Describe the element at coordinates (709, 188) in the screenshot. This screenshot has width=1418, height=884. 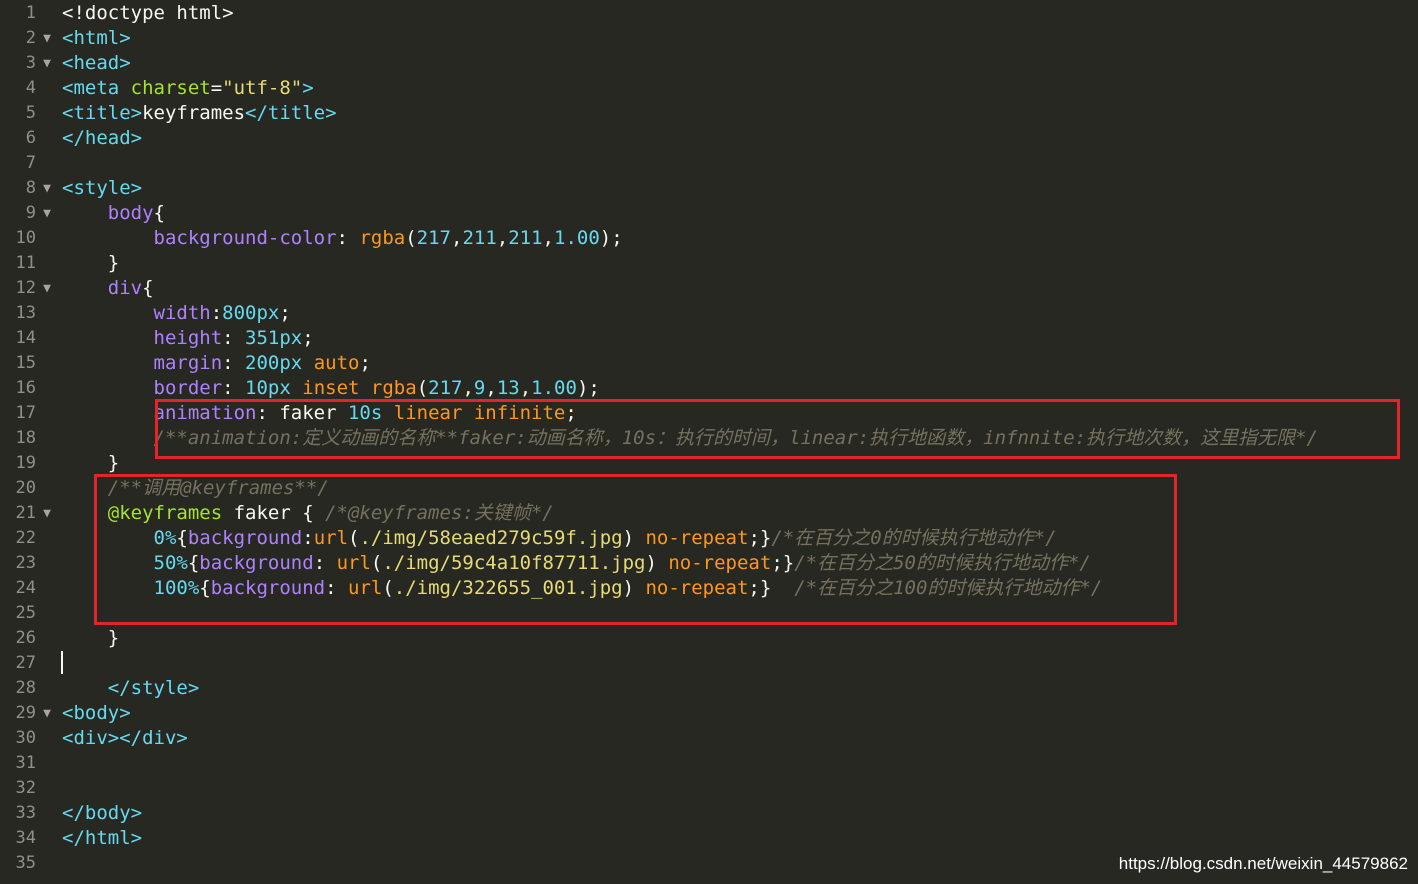
I see `code-line: 8 ▼ <style>` at that location.